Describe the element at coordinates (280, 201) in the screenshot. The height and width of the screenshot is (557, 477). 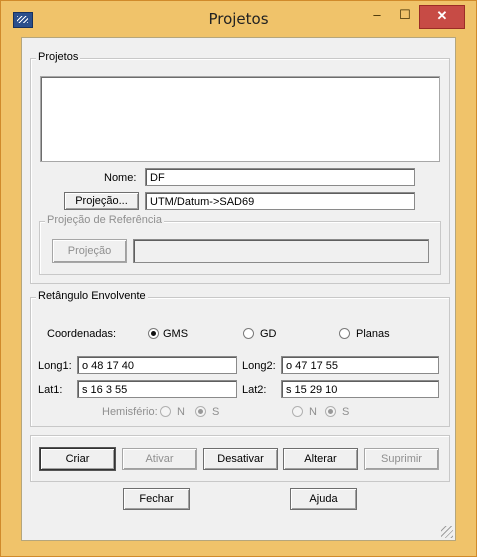
I see `projecao-field: UTM/Datum->SAD69` at that location.